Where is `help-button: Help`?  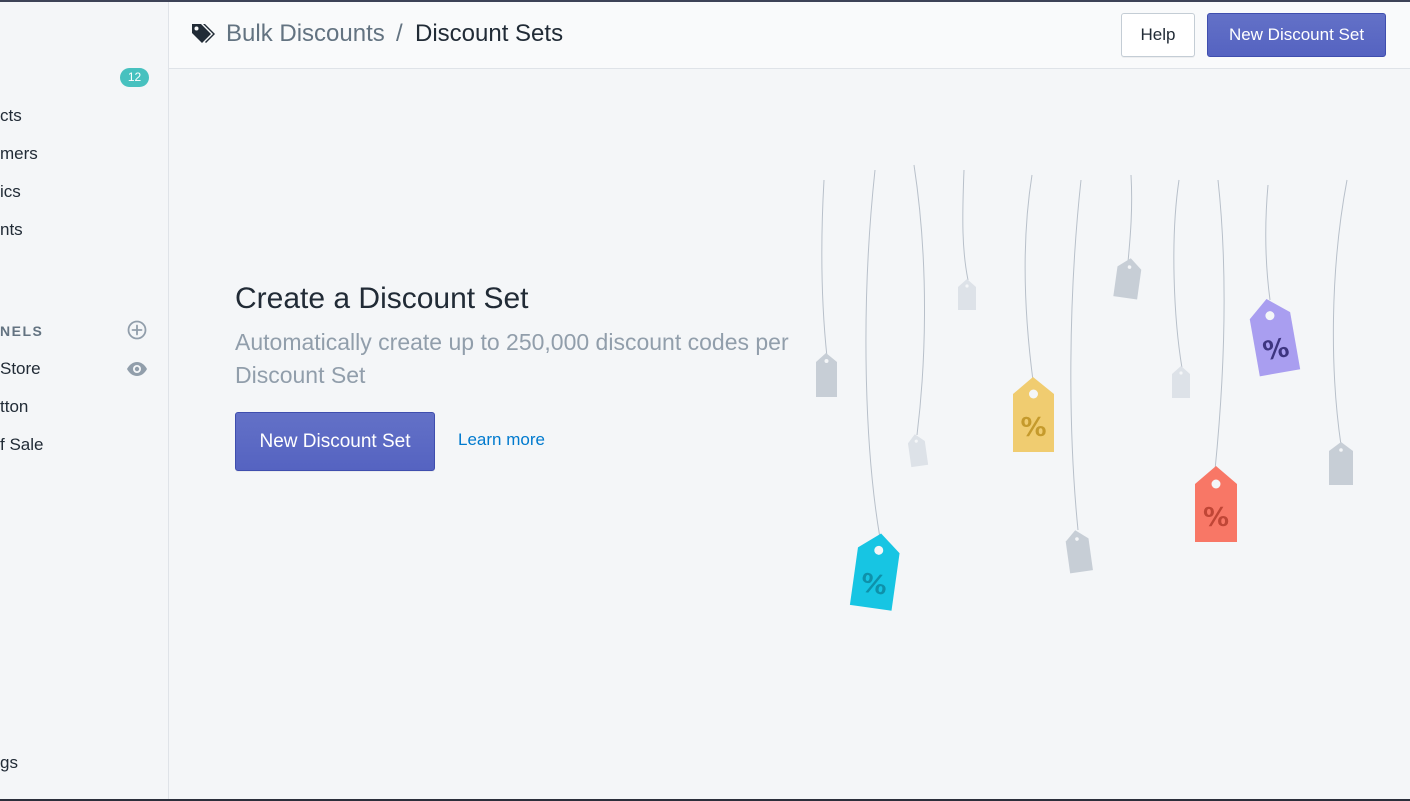
help-button: Help is located at coordinates (1158, 35).